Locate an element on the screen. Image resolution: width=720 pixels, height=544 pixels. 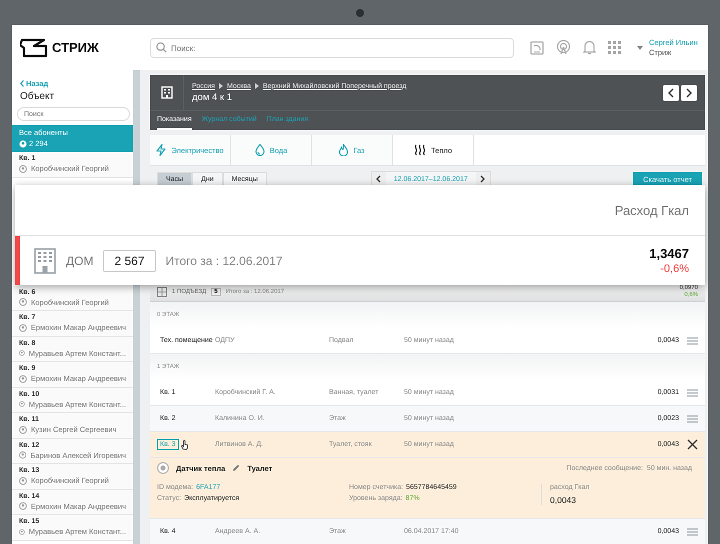
total-value: 1,3467 is located at coordinates (669, 253).